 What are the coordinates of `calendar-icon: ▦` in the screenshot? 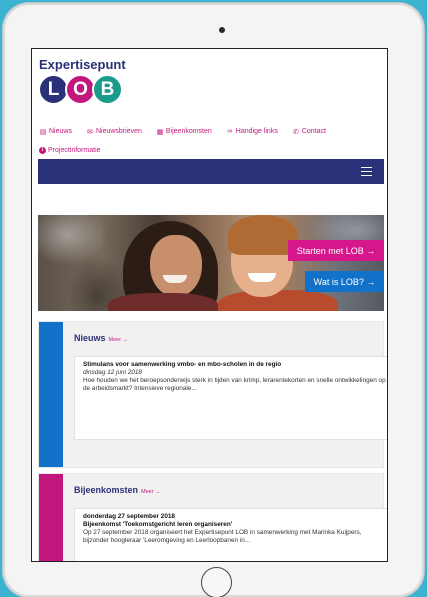 It's located at (160, 132).